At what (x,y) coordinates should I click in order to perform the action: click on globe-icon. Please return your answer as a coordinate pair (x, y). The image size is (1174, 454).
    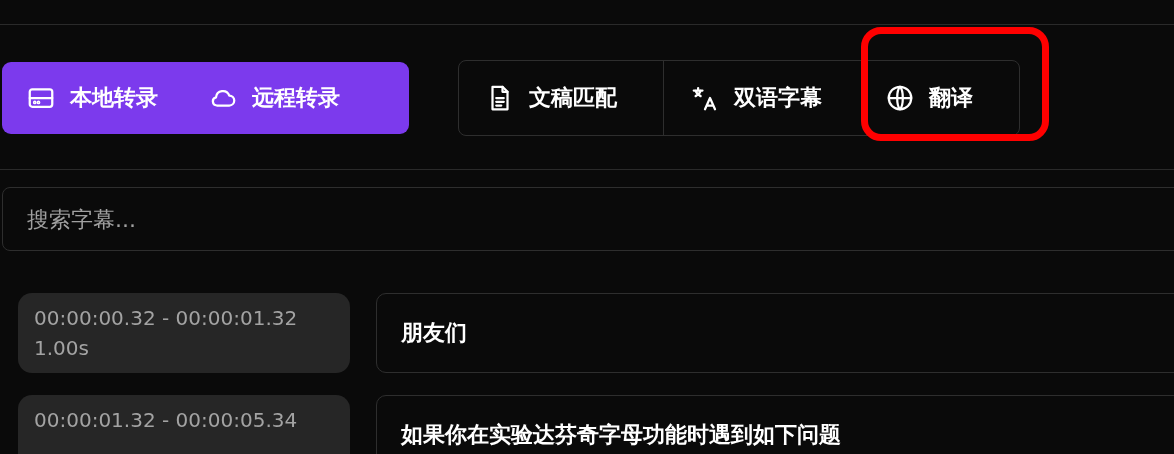
    Looking at the image, I should click on (900, 98).